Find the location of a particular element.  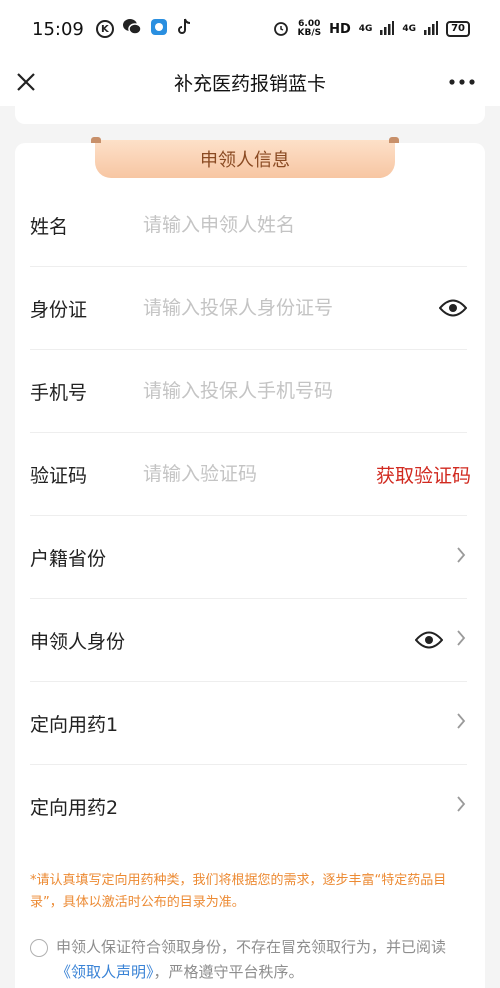

agreement-radio is located at coordinates (39, 948).